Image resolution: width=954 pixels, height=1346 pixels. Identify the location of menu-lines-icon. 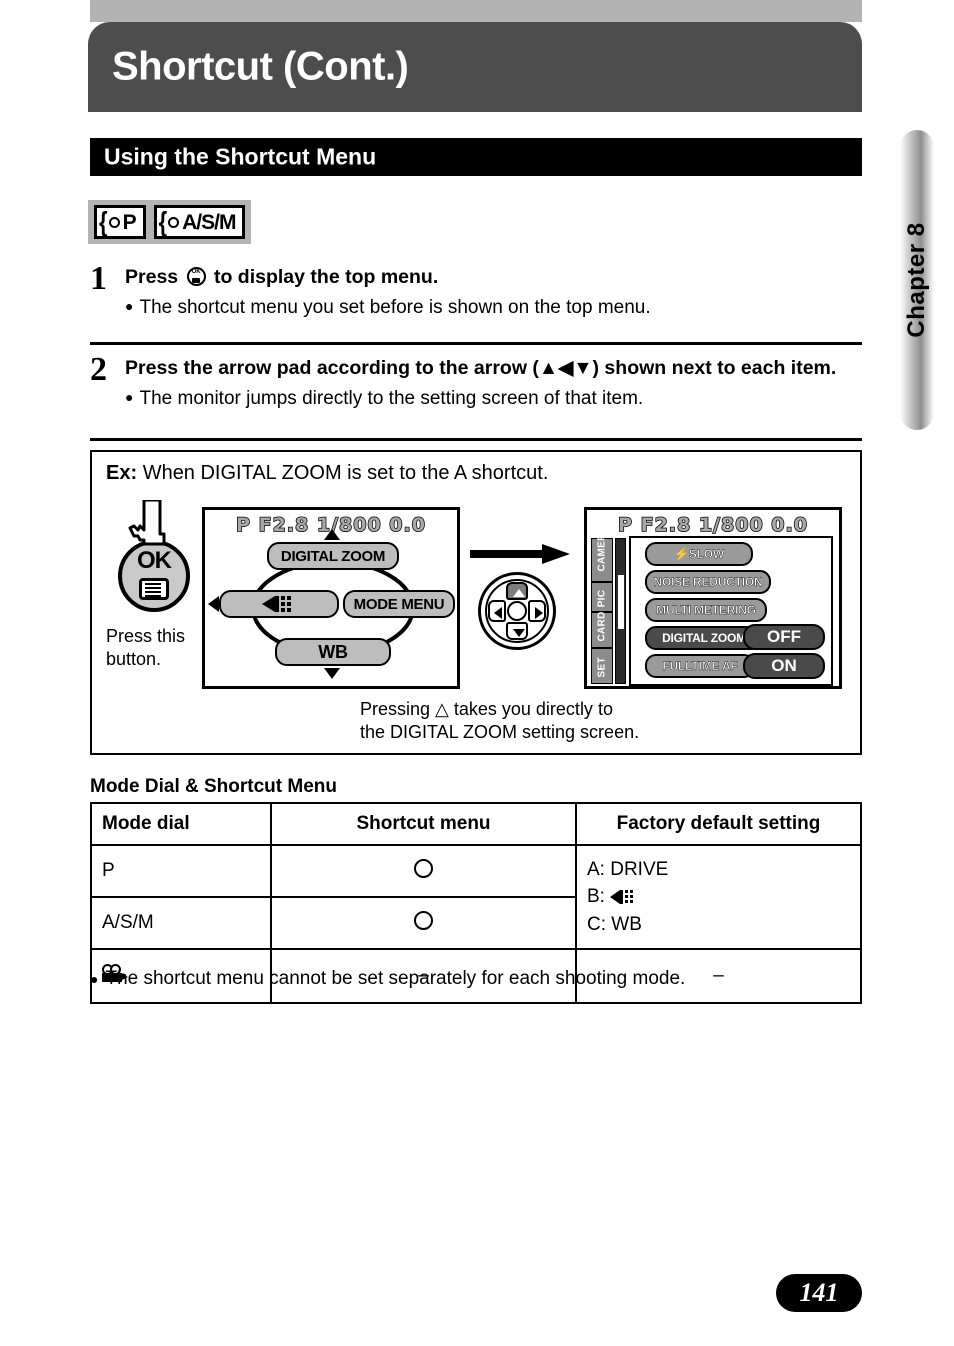
(154, 589).